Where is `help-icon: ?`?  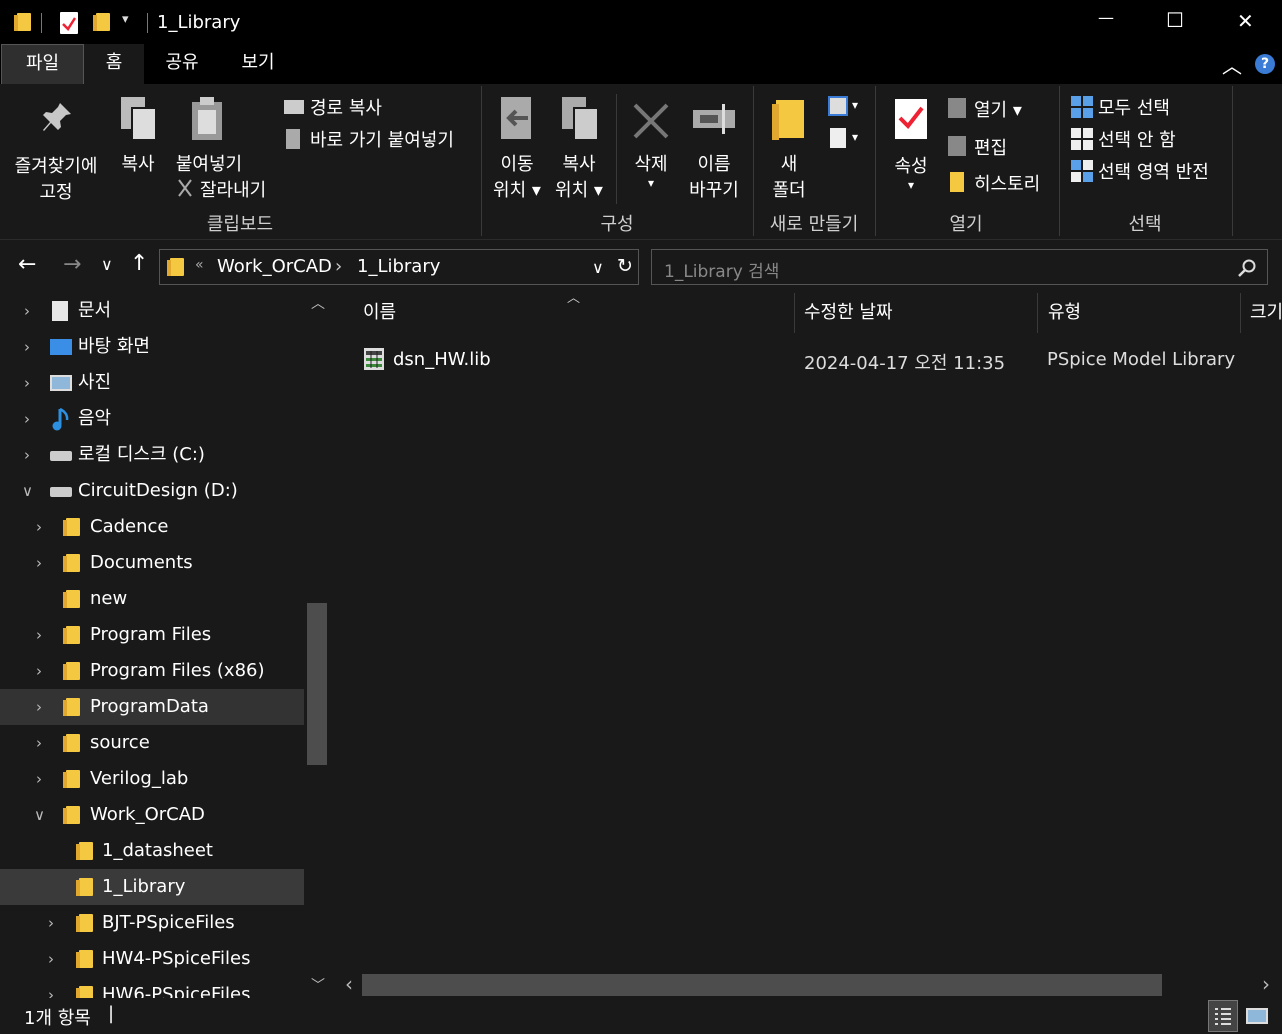
help-icon: ? is located at coordinates (1265, 64).